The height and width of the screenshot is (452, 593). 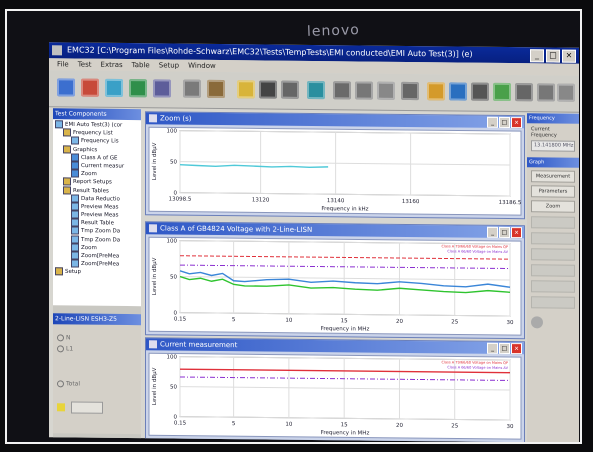 What do you see at coordinates (60, 349) in the screenshot?
I see `radio-icon` at bounding box center [60, 349].